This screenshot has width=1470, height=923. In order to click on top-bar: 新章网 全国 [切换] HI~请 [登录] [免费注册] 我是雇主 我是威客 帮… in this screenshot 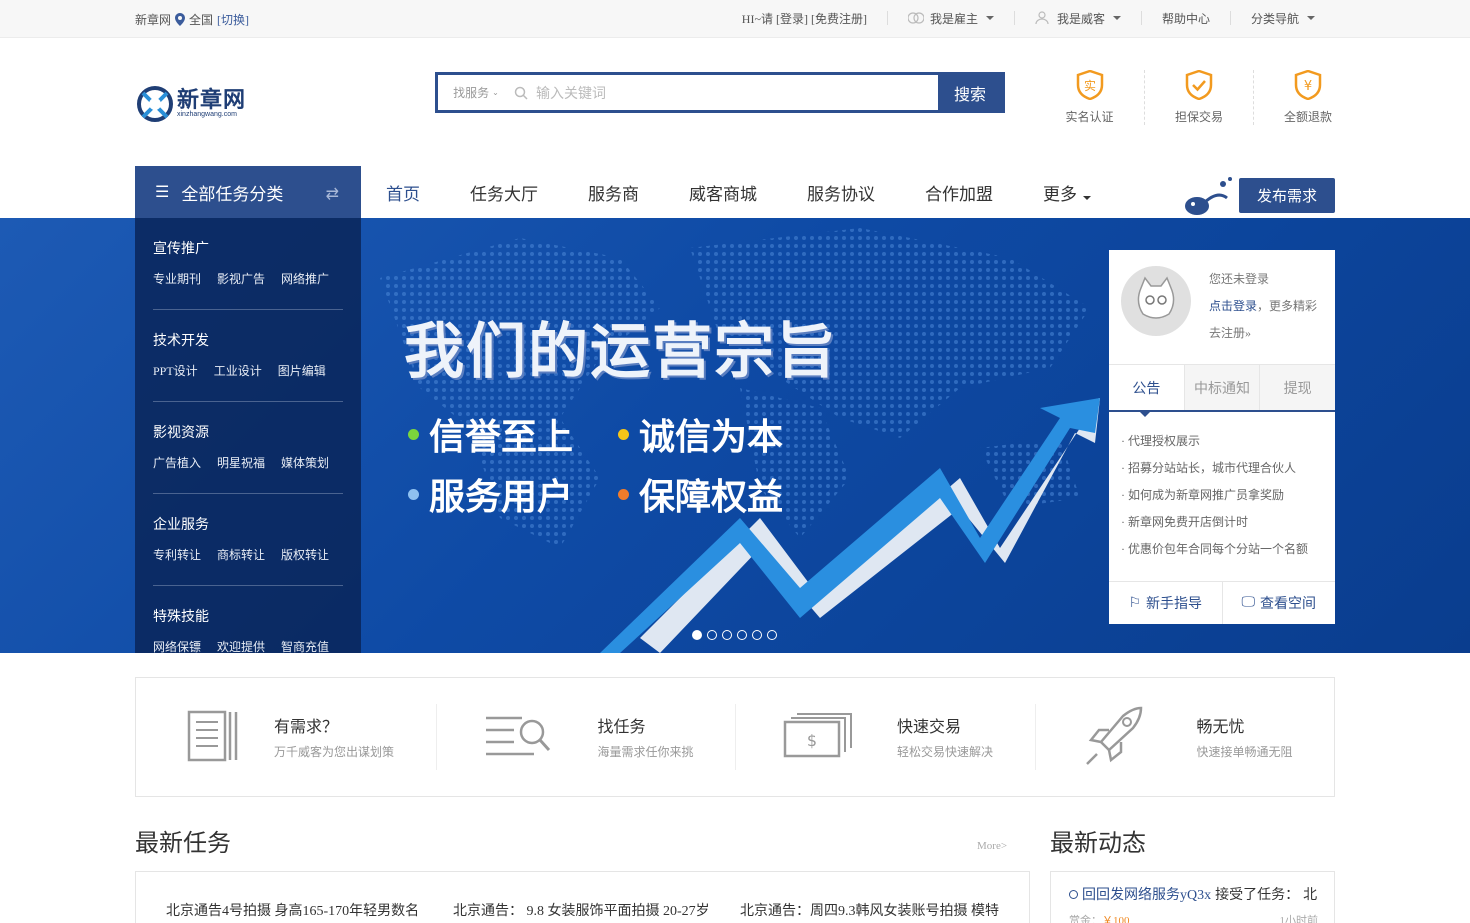, I will do `click(735, 19)`.